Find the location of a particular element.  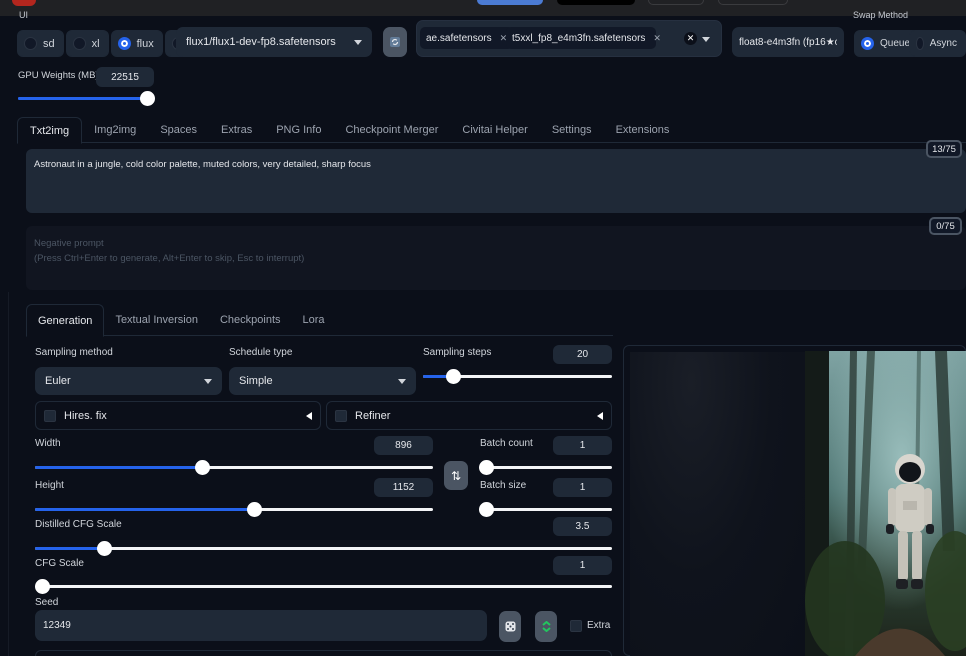

tab-extras: Extras is located at coordinates (236, 130).